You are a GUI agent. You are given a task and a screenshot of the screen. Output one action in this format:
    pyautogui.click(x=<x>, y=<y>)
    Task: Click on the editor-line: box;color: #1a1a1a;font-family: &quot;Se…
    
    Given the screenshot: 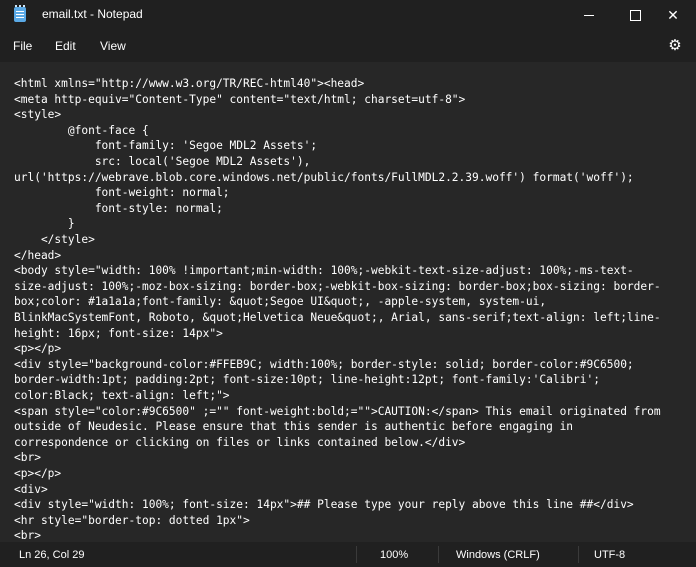 What is the action you would take?
    pyautogui.click(x=280, y=302)
    